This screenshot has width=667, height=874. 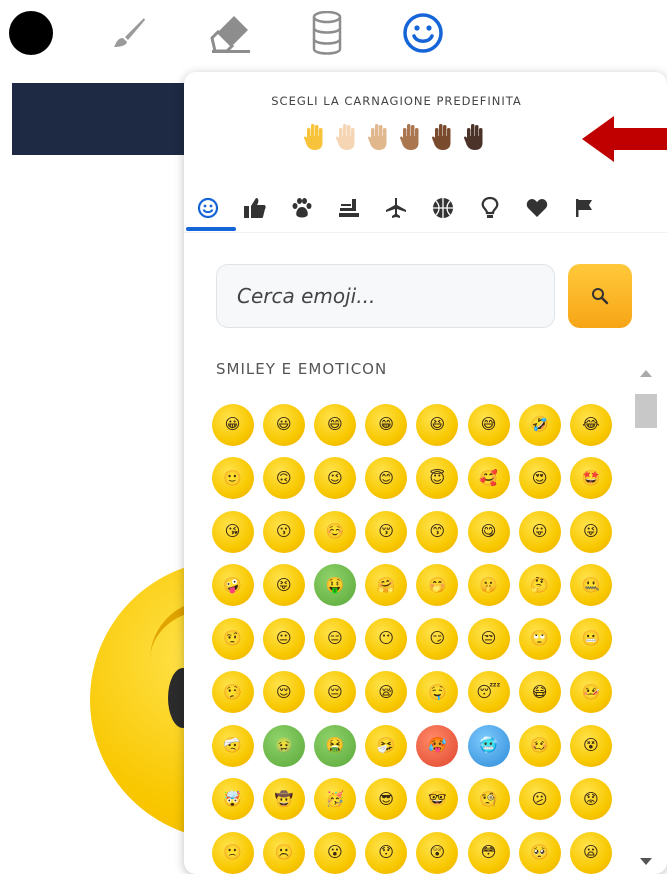 I want to click on emoji-cell: 😄, so click(x=334, y=425).